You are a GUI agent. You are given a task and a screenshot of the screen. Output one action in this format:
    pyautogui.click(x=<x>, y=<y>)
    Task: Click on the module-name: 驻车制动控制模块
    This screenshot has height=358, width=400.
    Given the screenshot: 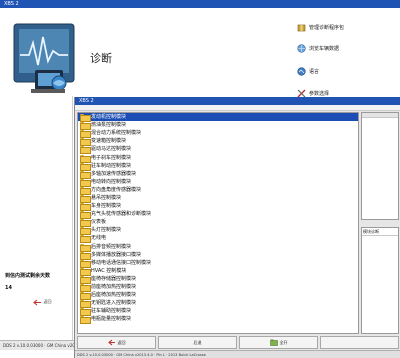 What is the action you would take?
    pyautogui.click(x=111, y=165)
    